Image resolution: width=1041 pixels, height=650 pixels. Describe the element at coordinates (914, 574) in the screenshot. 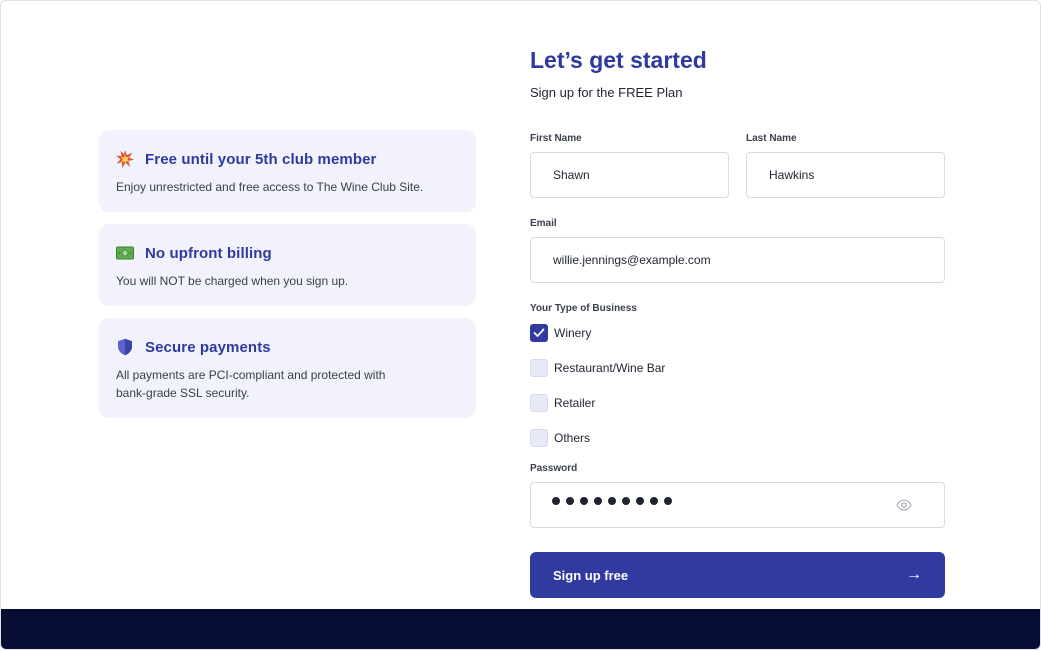

I see `arrow-right-icon: →` at that location.